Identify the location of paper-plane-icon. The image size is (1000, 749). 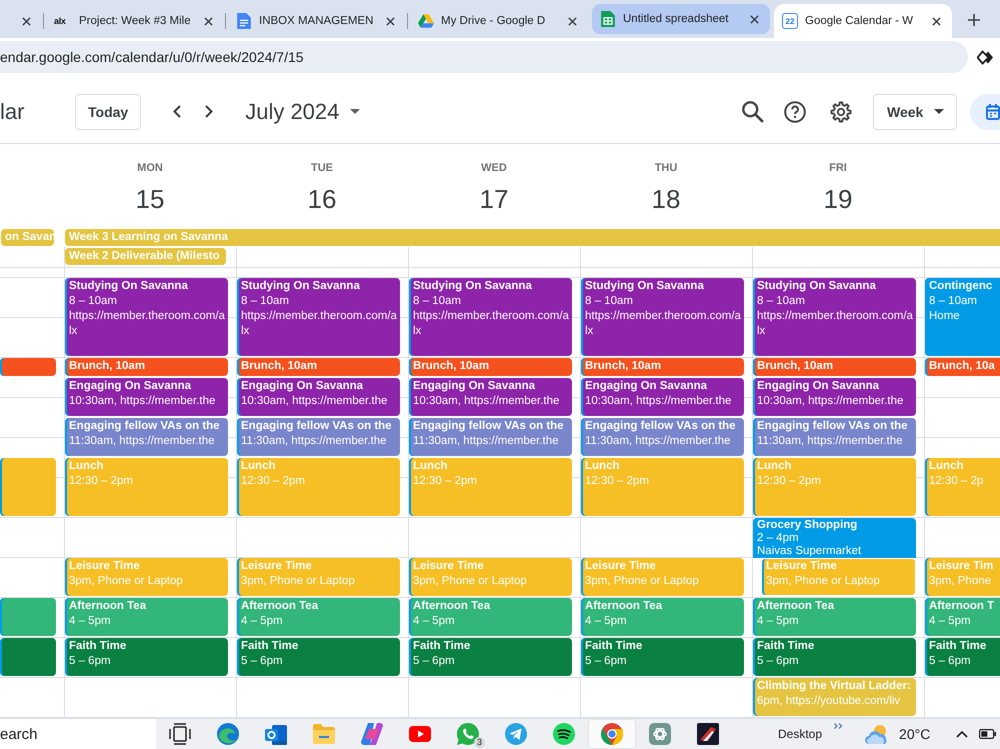
(516, 734).